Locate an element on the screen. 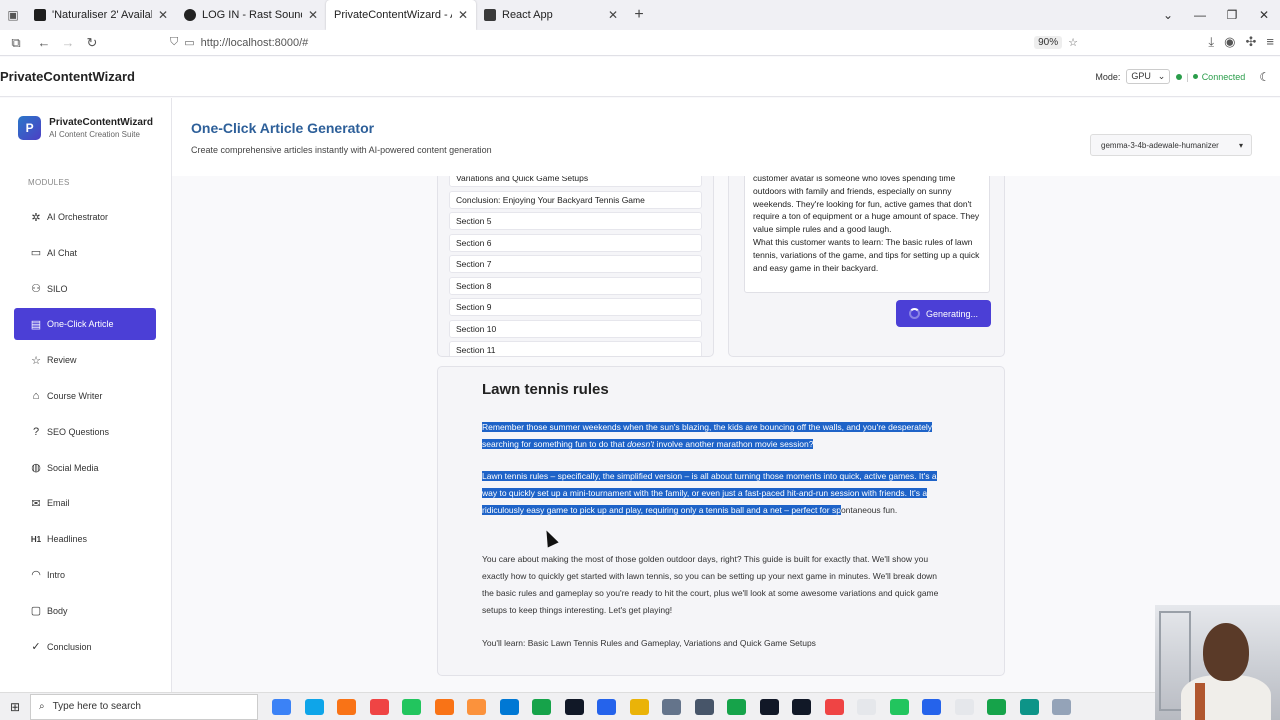 This screenshot has width=1280, height=720. browser-tab-3: PrivateContentWizard - AI Chat ✕ is located at coordinates (401, 15).